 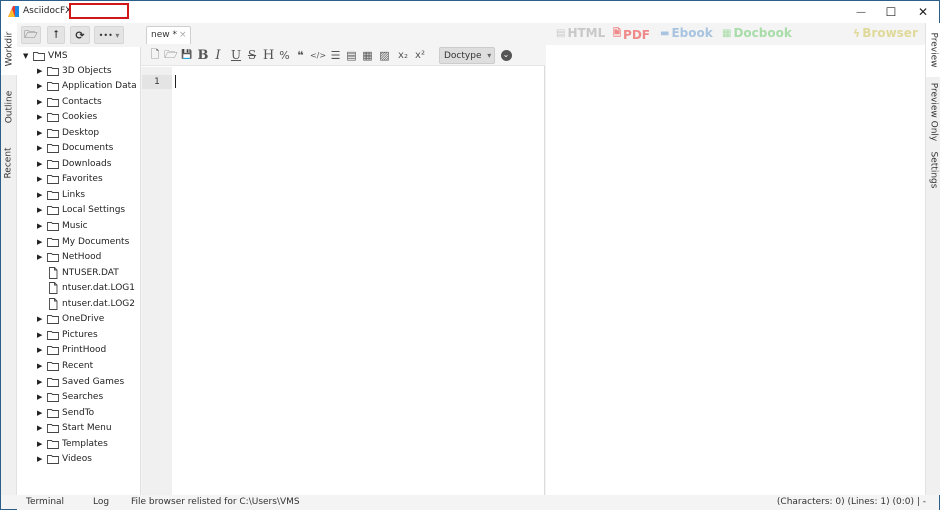 What do you see at coordinates (70, 319) in the screenshot?
I see `tree-folder-item: ▶ OneDrive` at bounding box center [70, 319].